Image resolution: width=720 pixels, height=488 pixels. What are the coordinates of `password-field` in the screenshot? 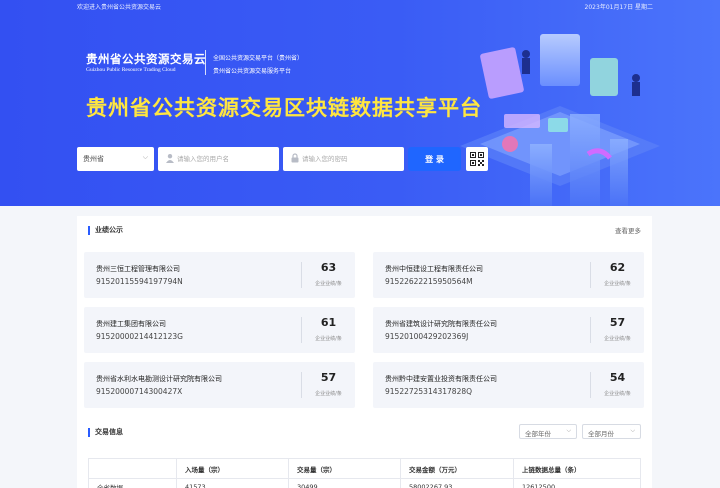 It's located at (343, 159).